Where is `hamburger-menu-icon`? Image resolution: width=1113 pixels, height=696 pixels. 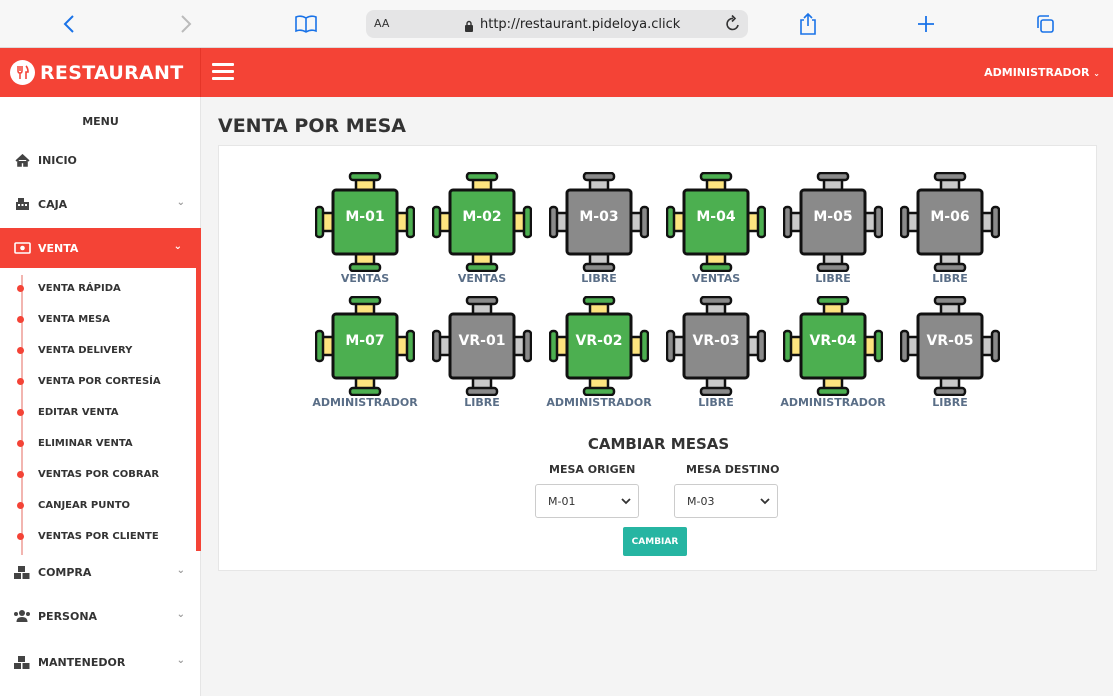 hamburger-menu-icon is located at coordinates (223, 72).